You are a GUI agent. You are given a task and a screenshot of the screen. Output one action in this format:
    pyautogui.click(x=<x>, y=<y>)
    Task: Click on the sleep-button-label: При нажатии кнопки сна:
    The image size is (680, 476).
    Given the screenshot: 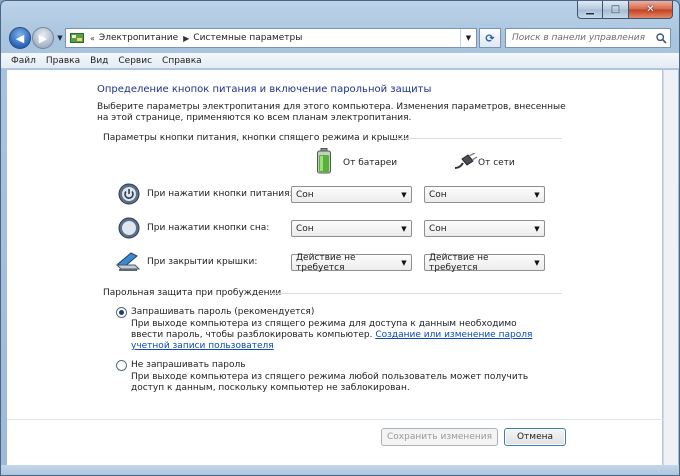 What is the action you would take?
    pyautogui.click(x=208, y=228)
    